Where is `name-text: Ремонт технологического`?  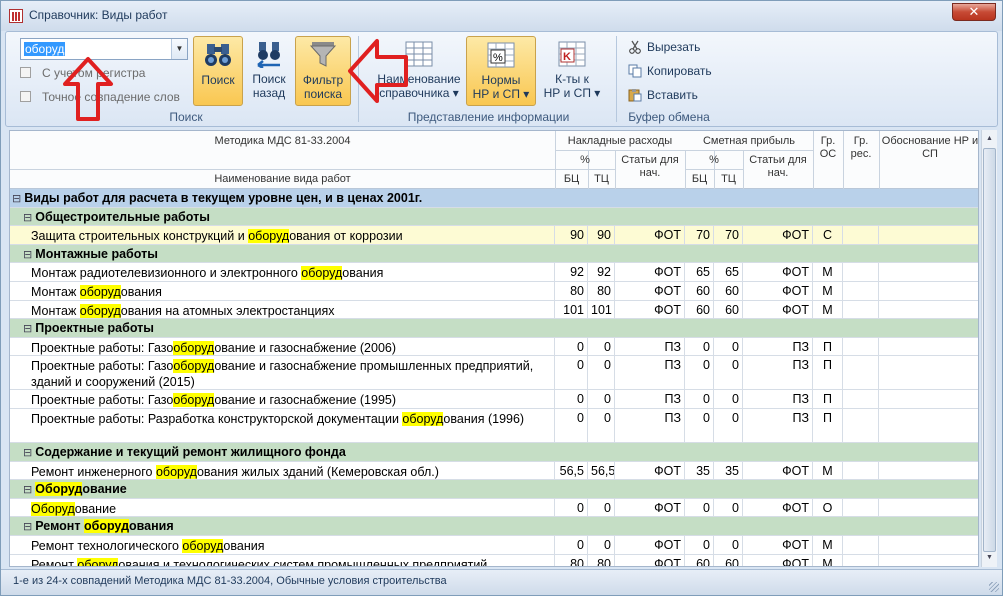
name-text: Ремонт технологического is located at coordinates (107, 546).